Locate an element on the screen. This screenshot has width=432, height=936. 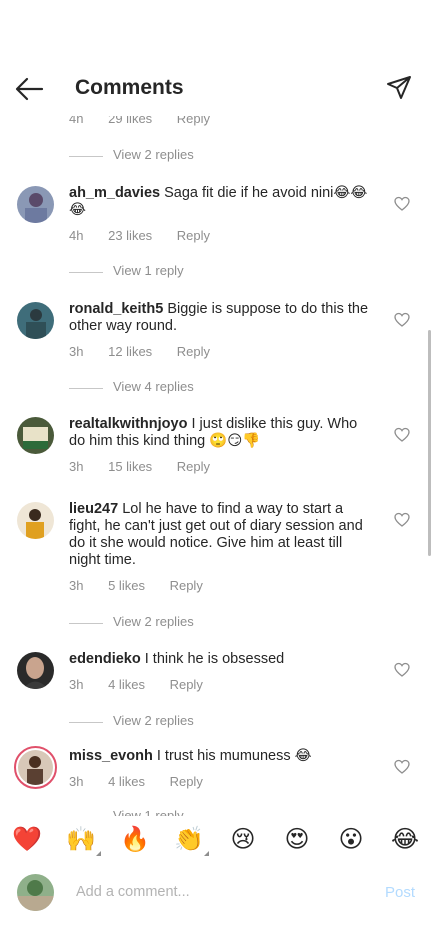
red-heart-emoji-icon: ❤️ is located at coordinates (27, 839).